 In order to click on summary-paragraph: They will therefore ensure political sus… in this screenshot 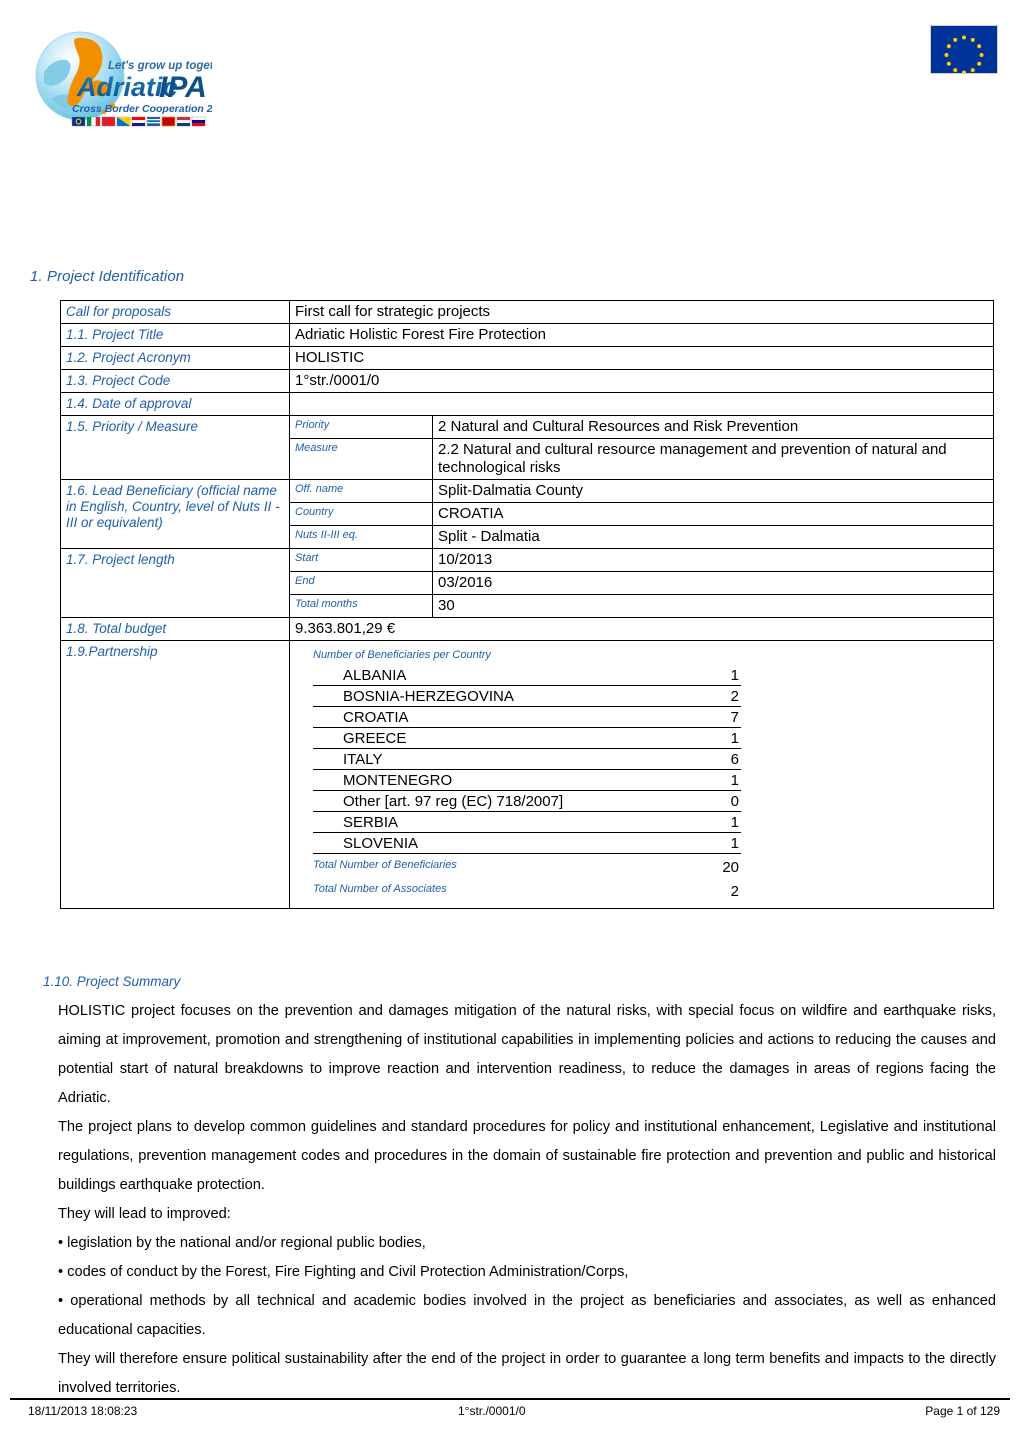, I will do `click(527, 1373)`.